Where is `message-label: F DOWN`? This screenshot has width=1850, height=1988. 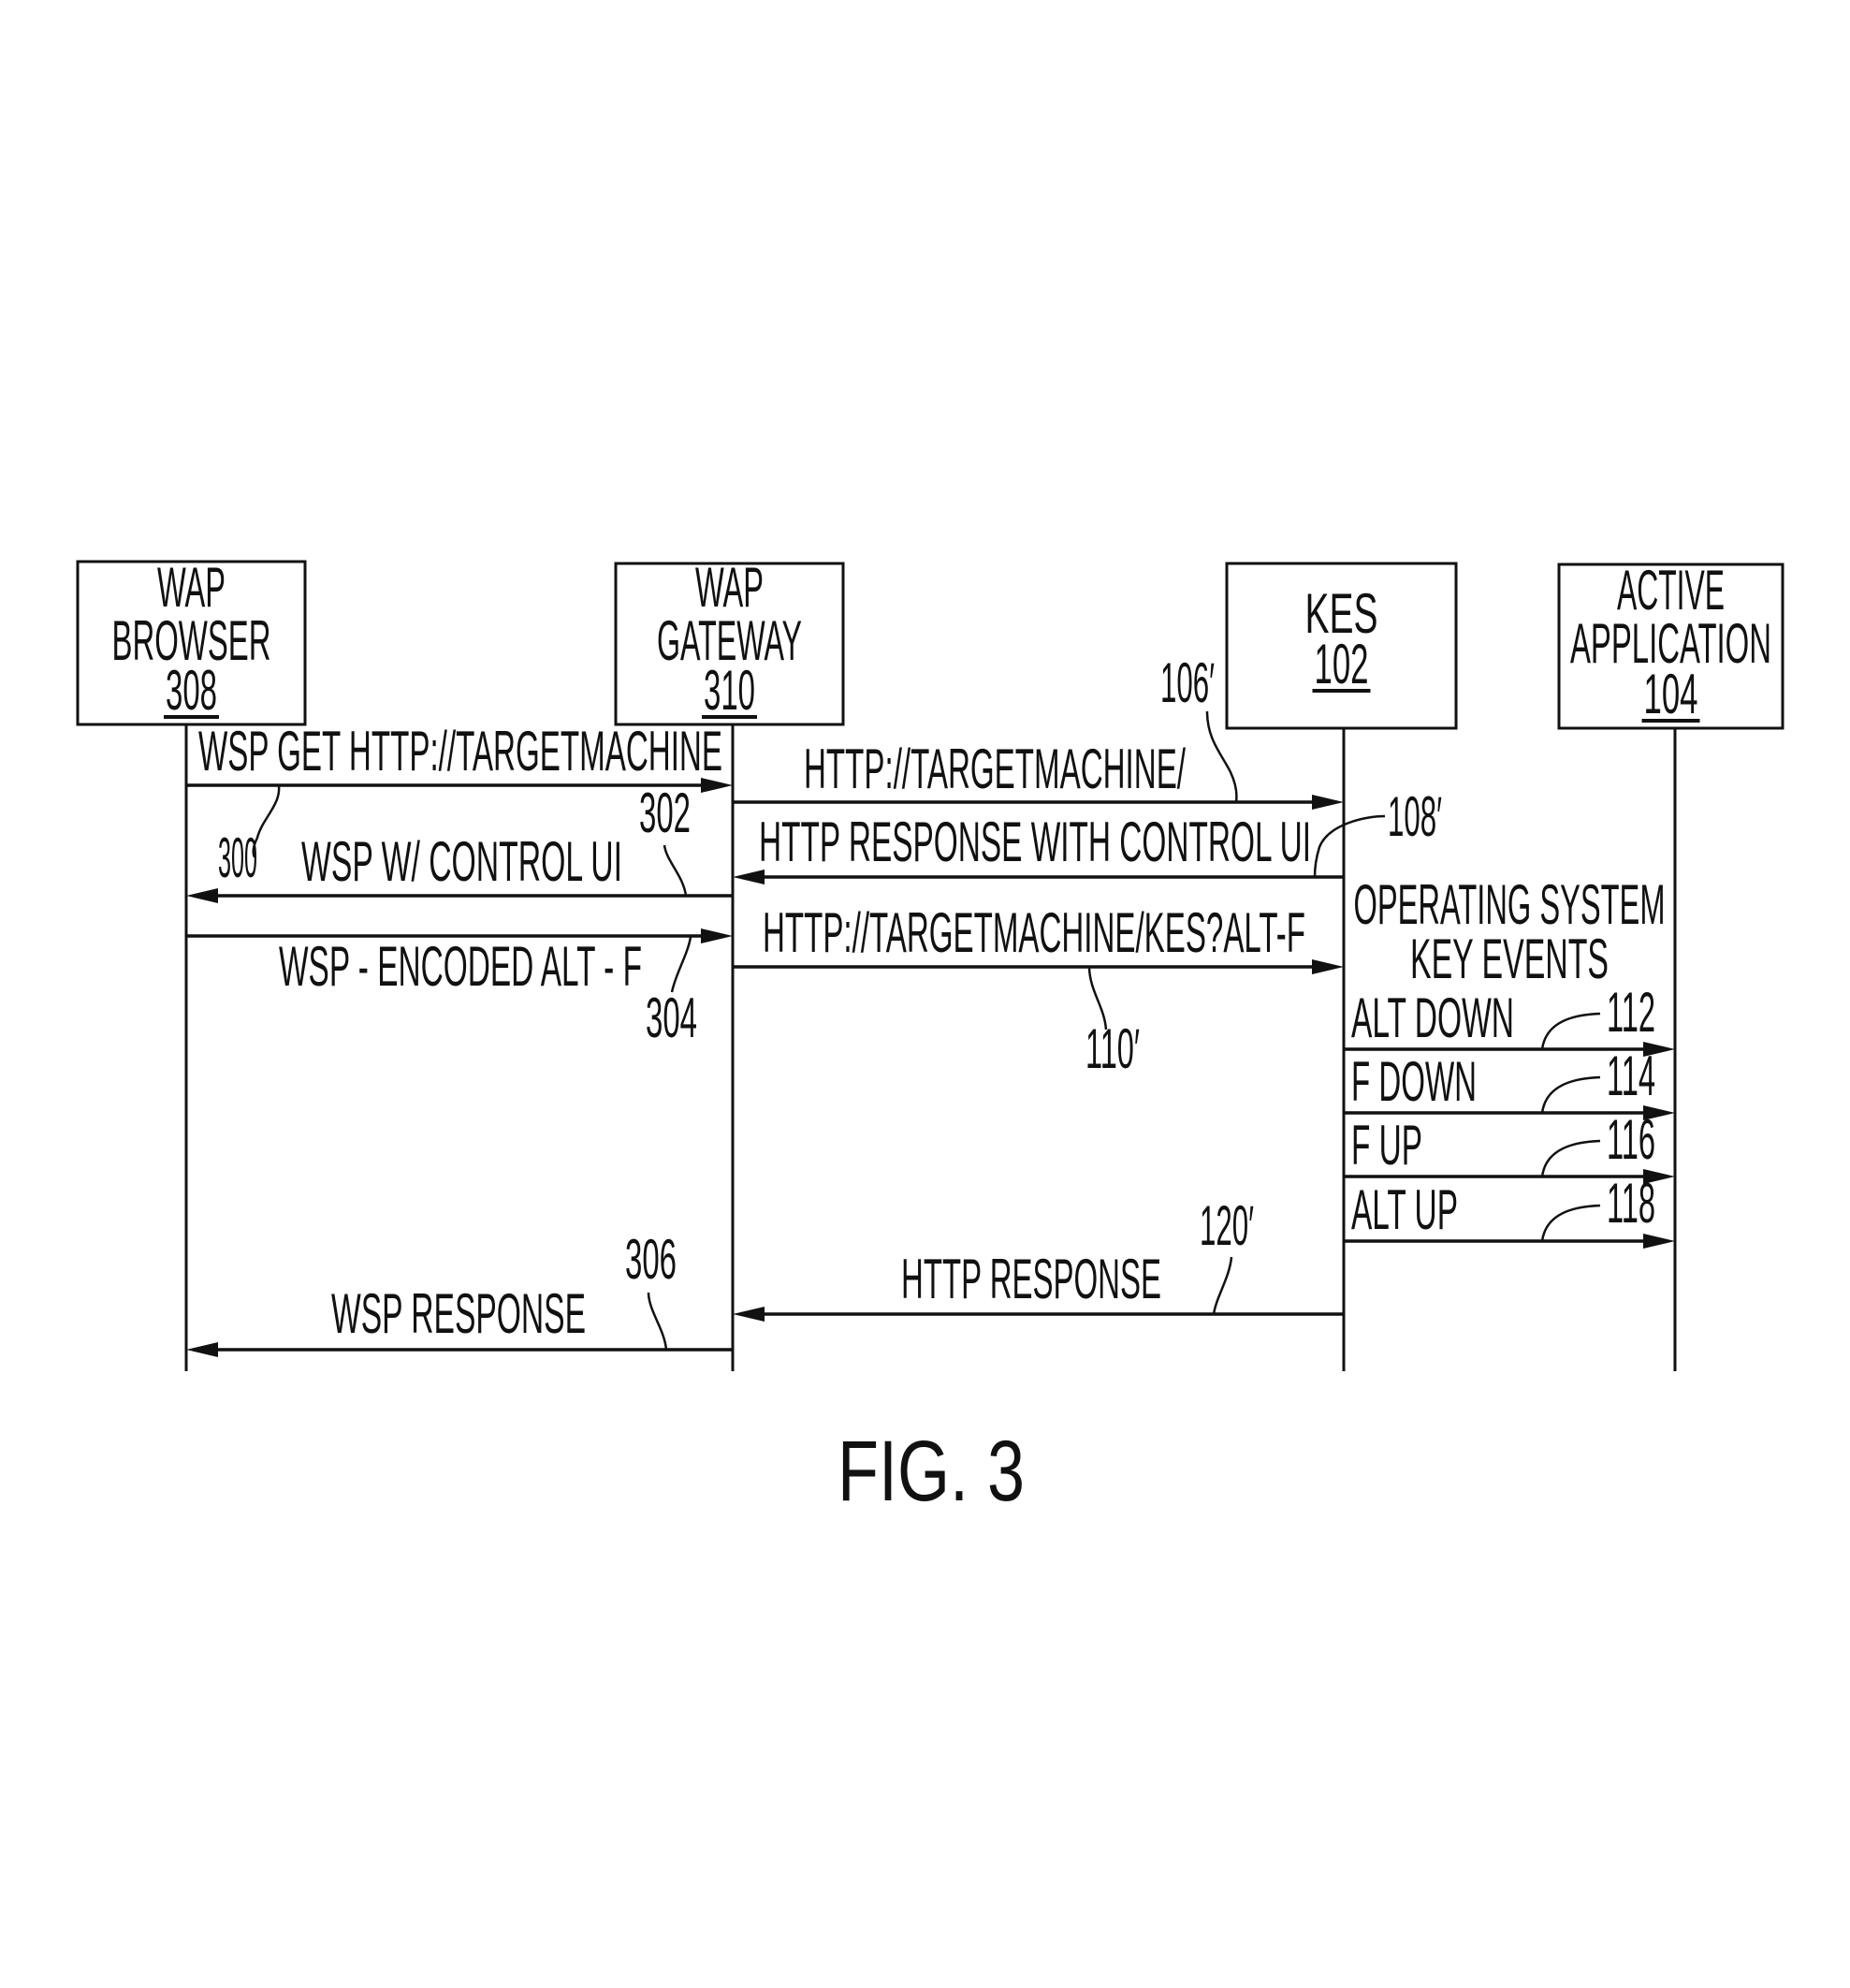 message-label: F DOWN is located at coordinates (1414, 1081).